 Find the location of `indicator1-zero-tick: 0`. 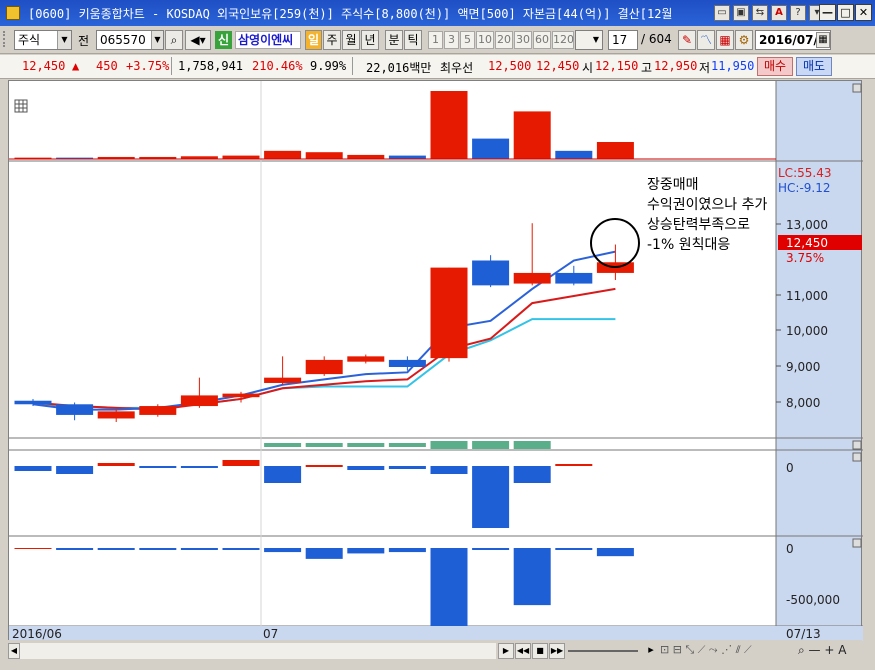

indicator1-zero-tick: 0 is located at coordinates (790, 468).